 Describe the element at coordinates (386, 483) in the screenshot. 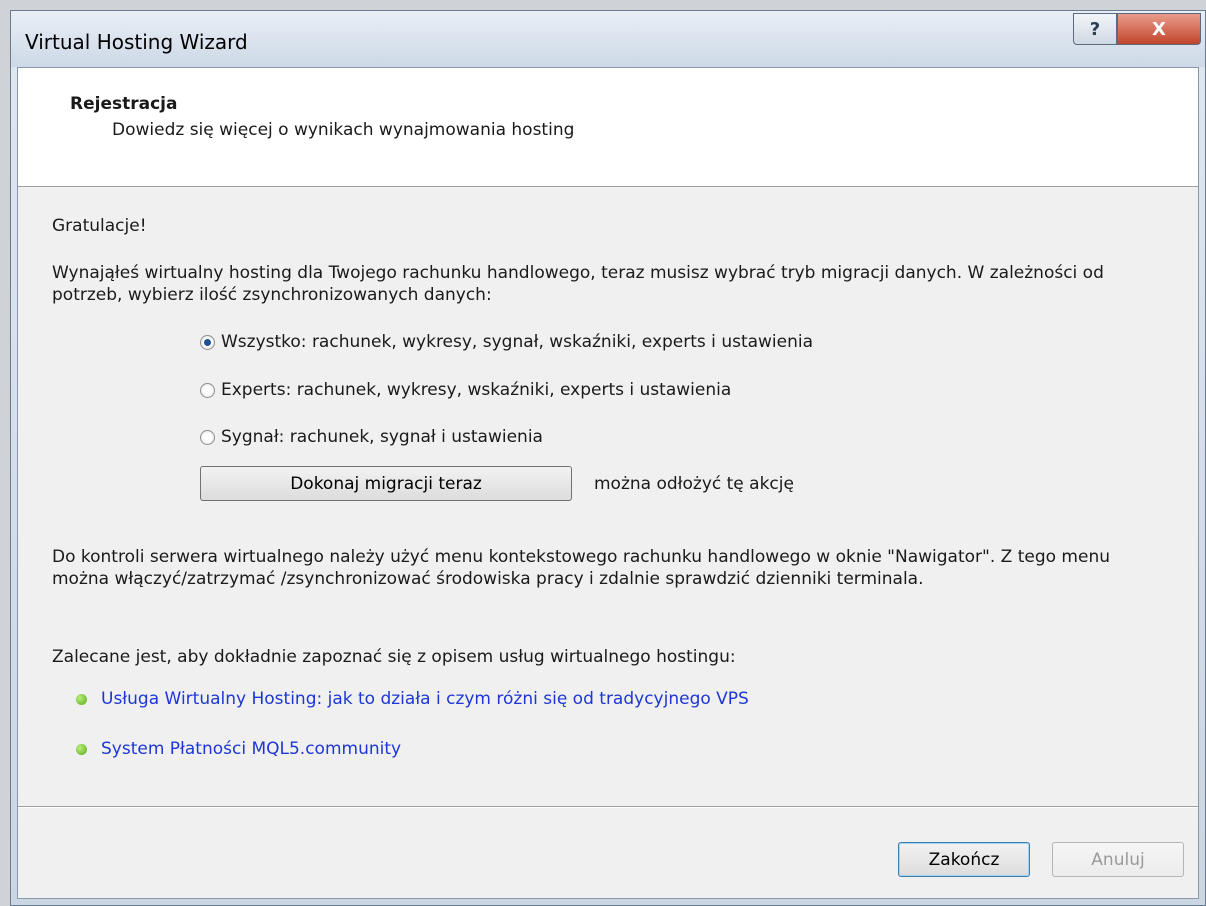

I see `migrate-now-button: Dokonaj migracji teraz` at that location.